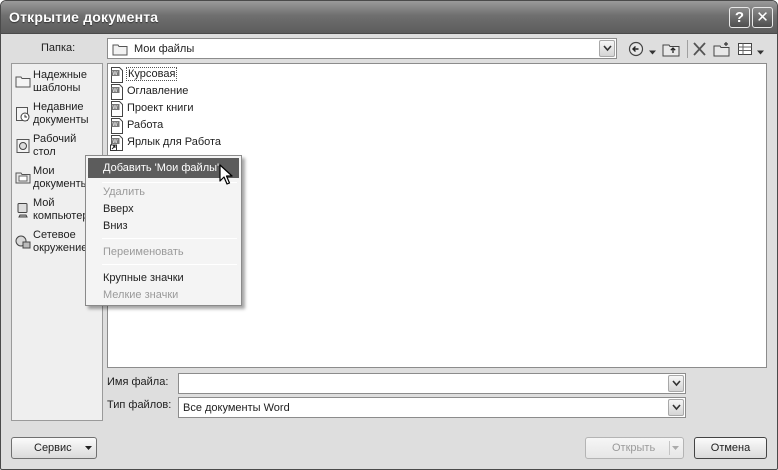  I want to click on tools-button-label: Сервис, so click(53, 448).